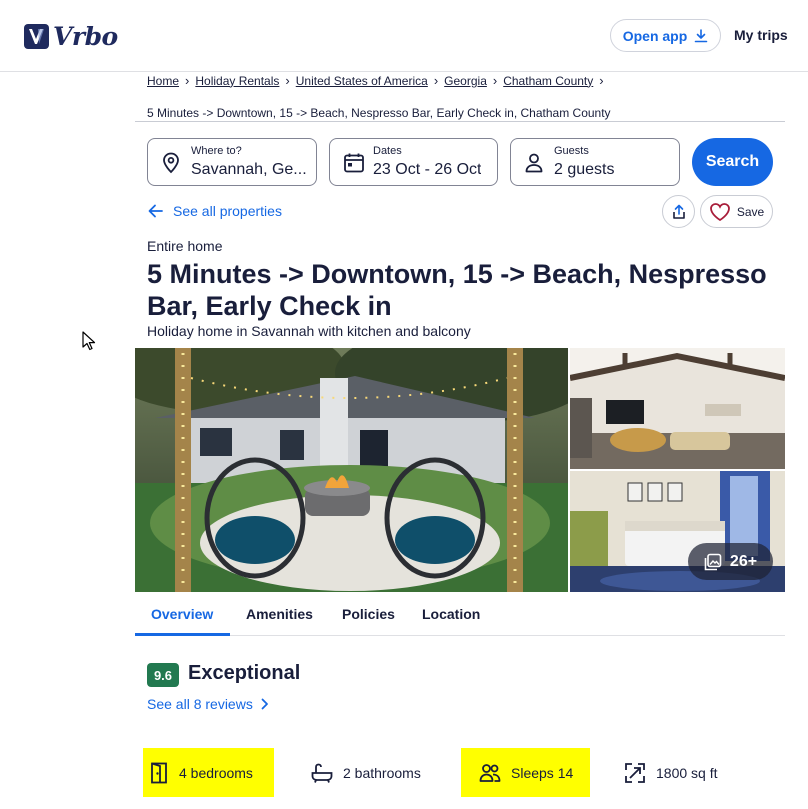 This screenshot has width=808, height=809. Describe the element at coordinates (387, 151) in the screenshot. I see `dates-label: Dates` at that location.